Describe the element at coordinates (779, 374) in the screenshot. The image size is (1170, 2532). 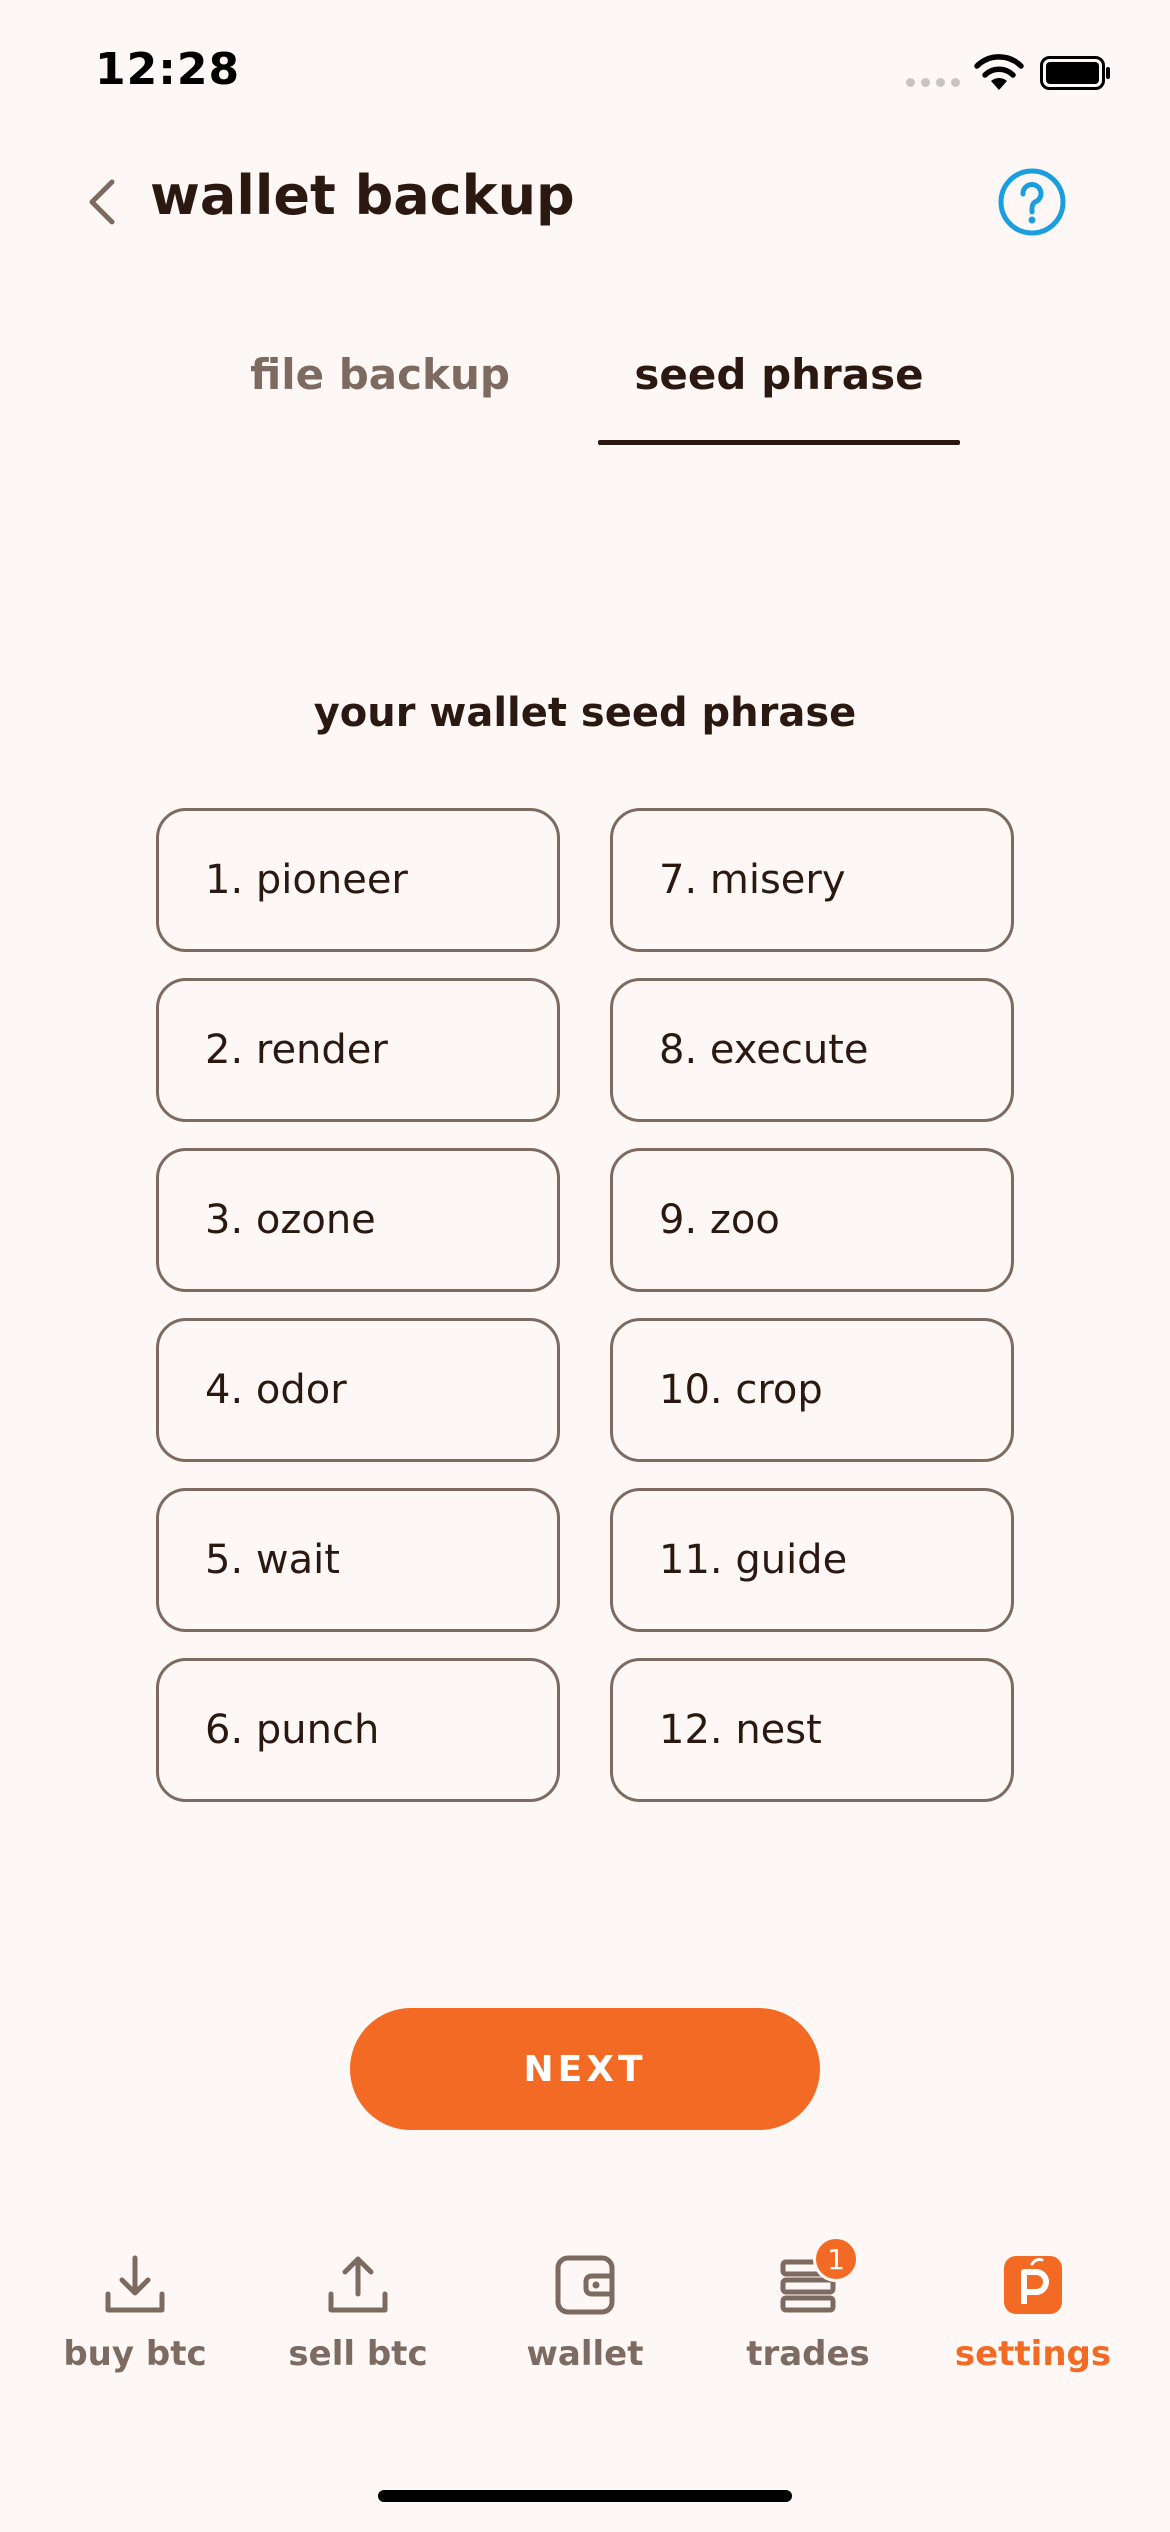
I see `tab-seed-phrase: seed phrase` at that location.